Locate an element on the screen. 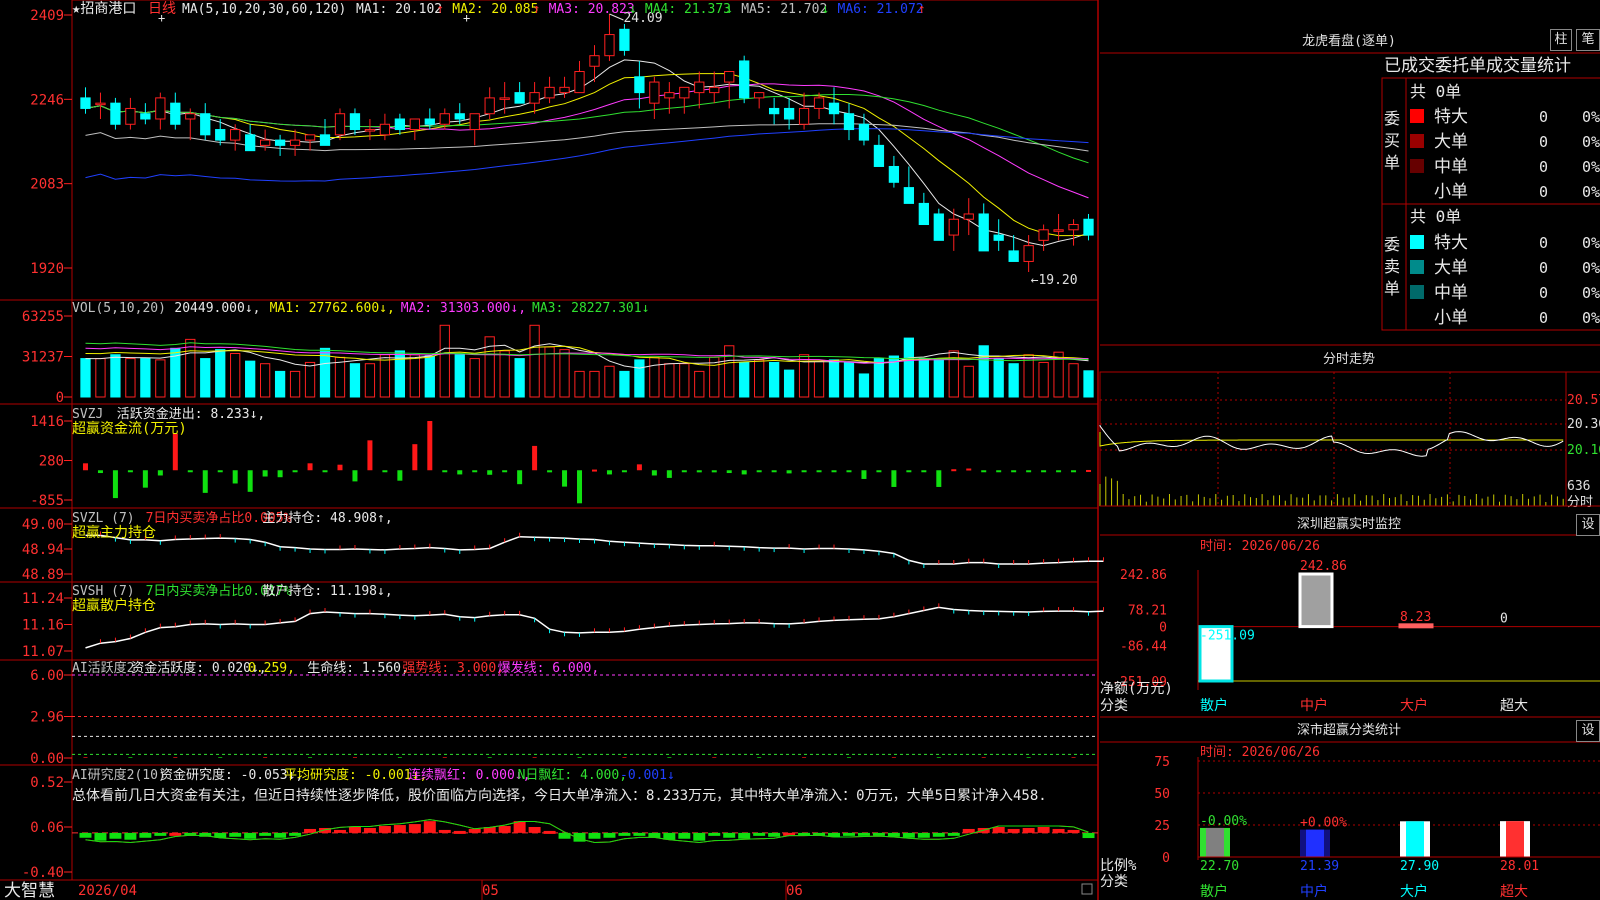 The width and height of the screenshot is (1600, 900). stats-bar-core is located at coordinates (1415, 839).